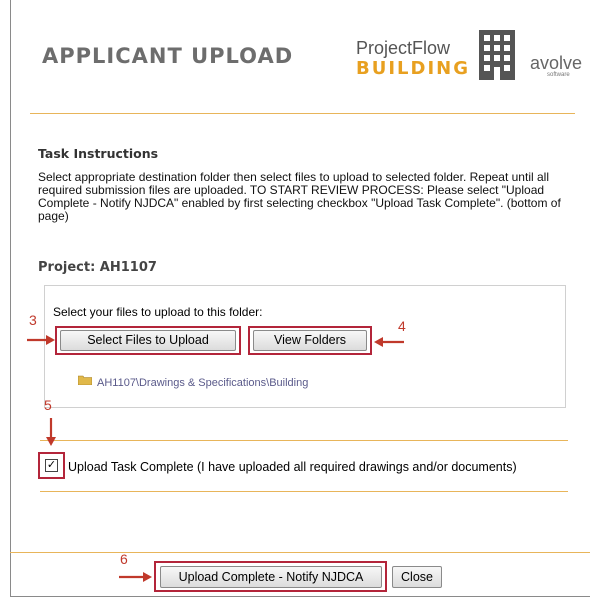 This screenshot has height=597, width=590. I want to click on upload-complete-notify-button: Upload Complete - Notify NJDCA, so click(271, 577).